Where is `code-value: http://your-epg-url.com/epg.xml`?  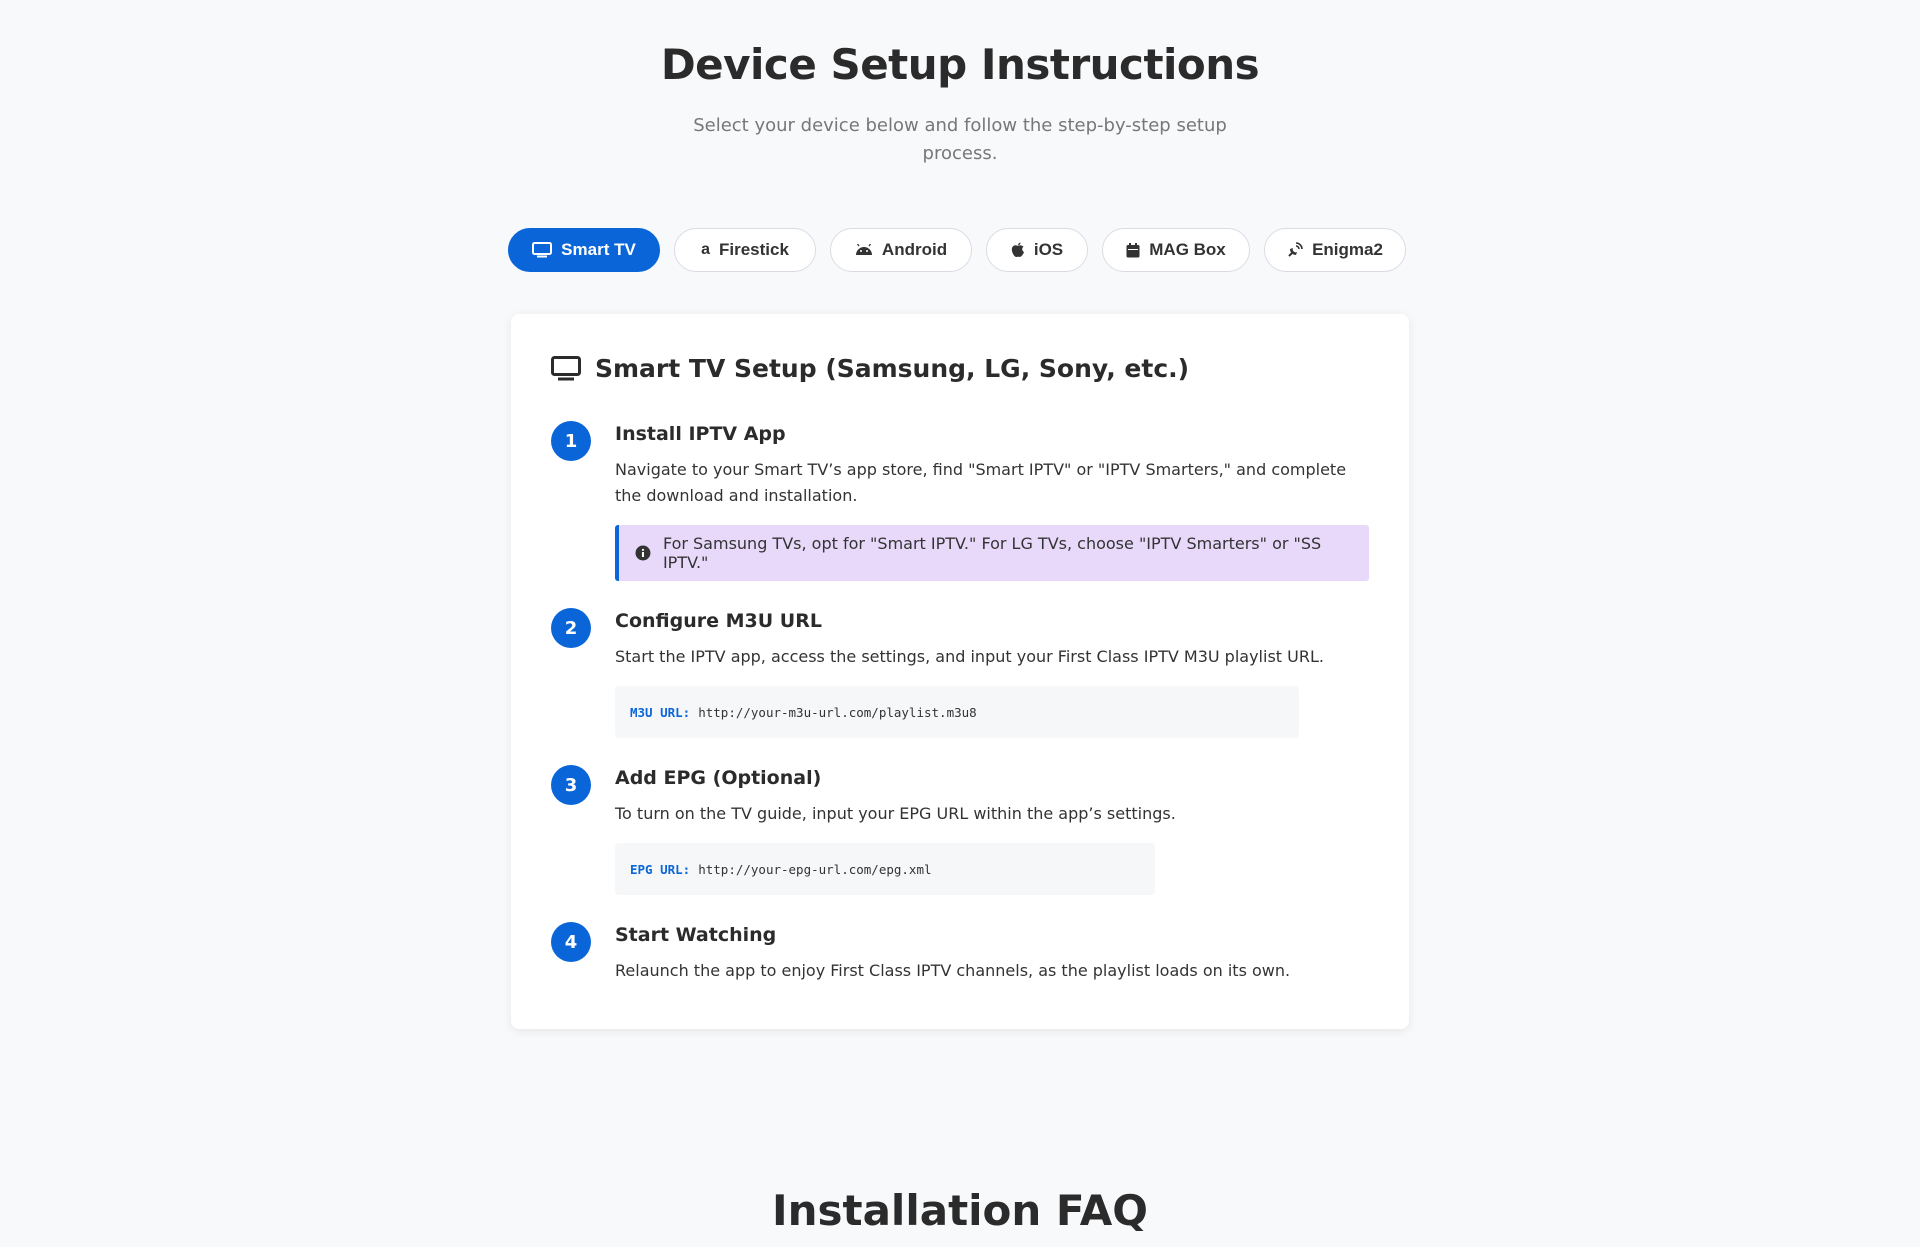 code-value: http://your-epg-url.com/epg.xml is located at coordinates (815, 869).